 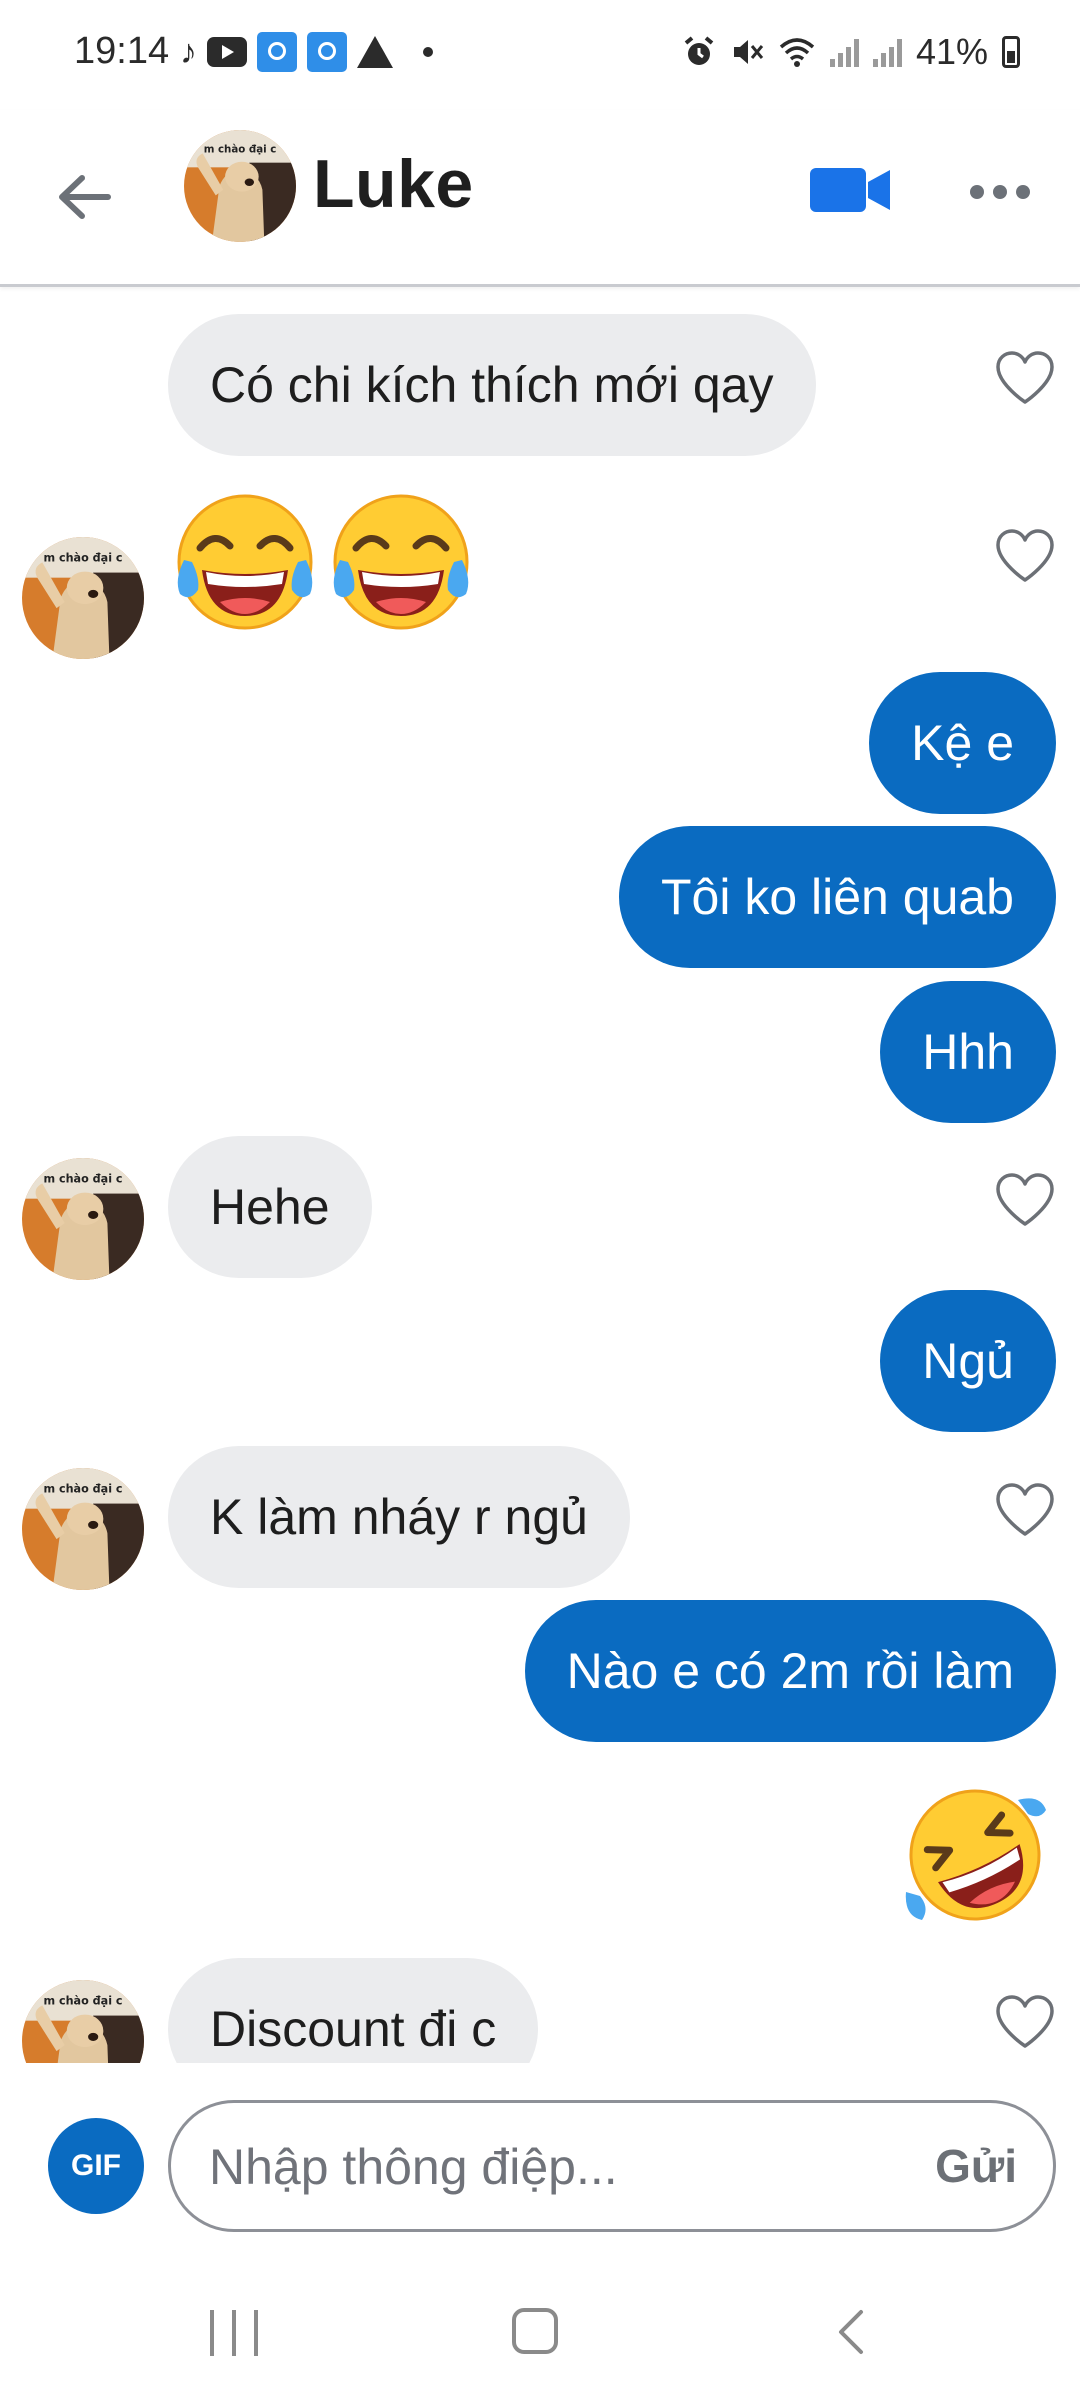 I want to click on status-bar: 19:14 ♪ 41%, so click(x=540, y=55).